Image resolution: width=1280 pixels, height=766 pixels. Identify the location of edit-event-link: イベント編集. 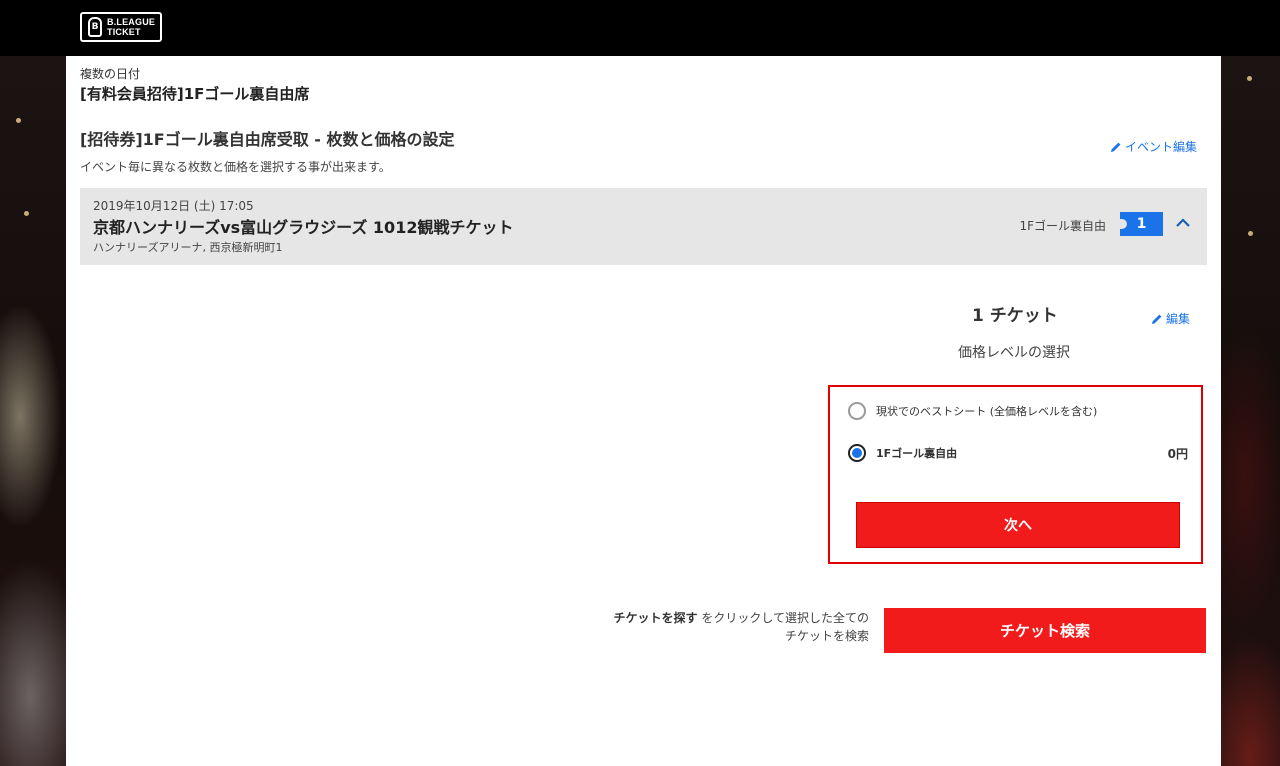
(1153, 146).